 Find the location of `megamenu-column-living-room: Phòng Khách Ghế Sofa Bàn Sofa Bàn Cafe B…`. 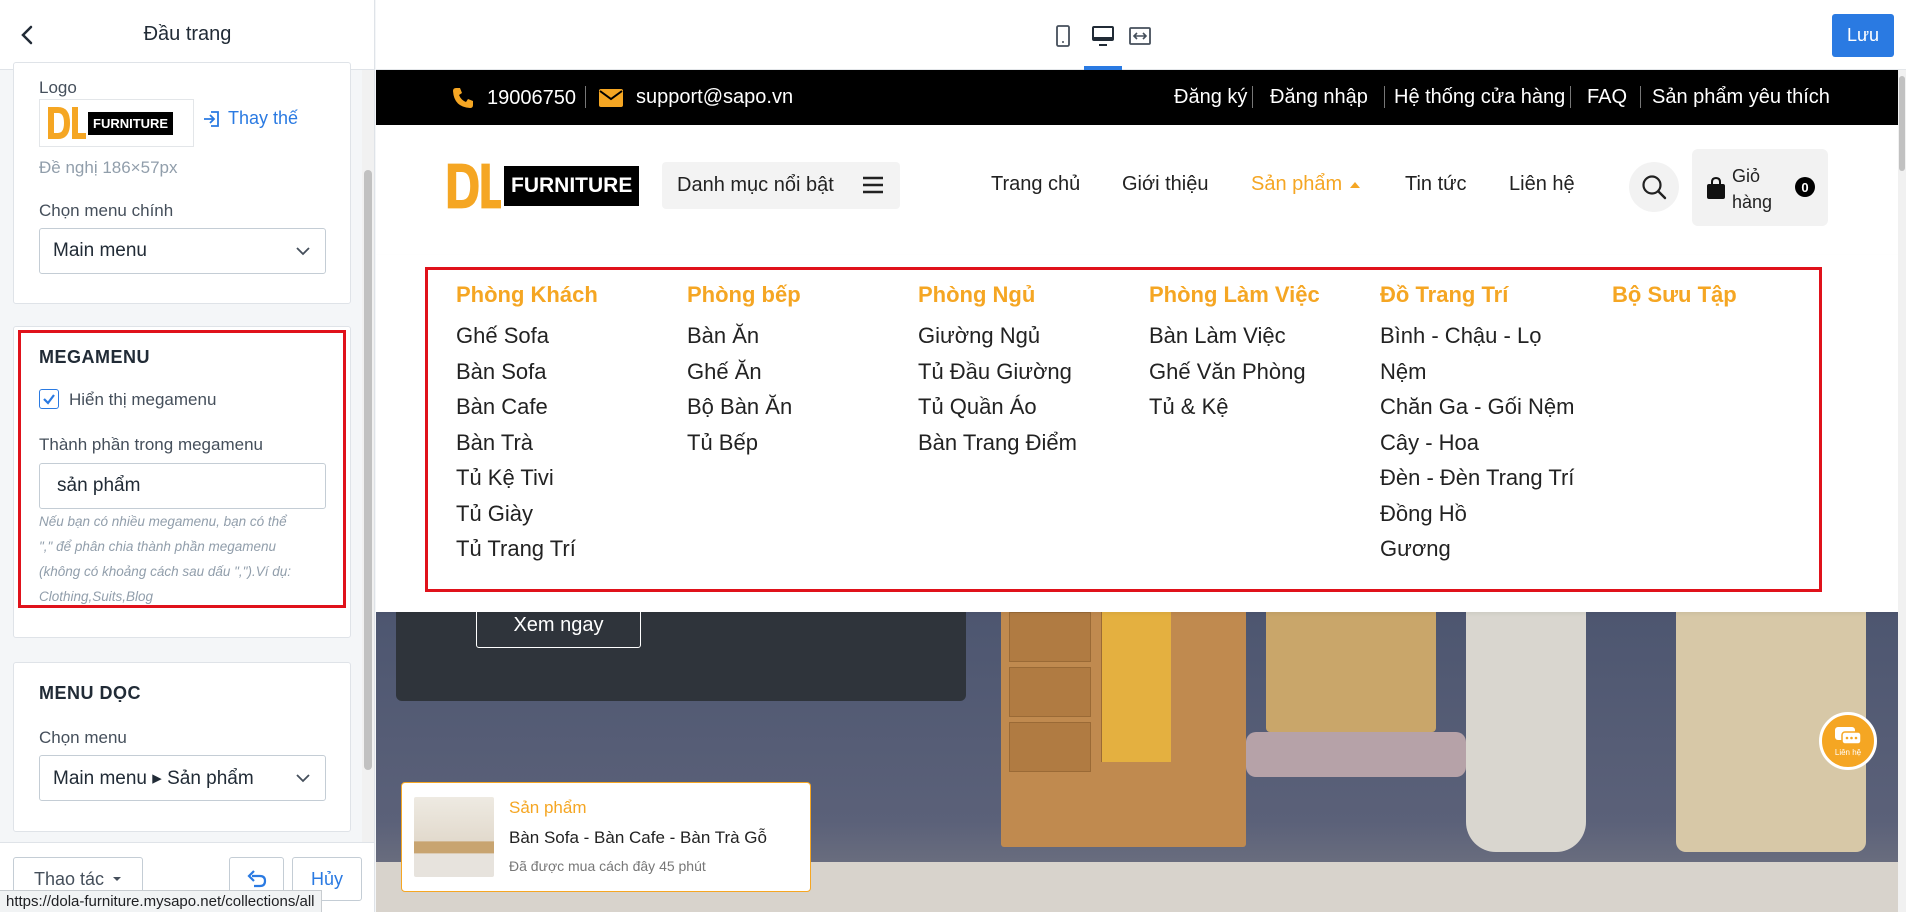

megamenu-column-living-room: Phòng Khách Ghế Sofa Bàn Sofa Bàn Cafe B… is located at coordinates (527, 424).